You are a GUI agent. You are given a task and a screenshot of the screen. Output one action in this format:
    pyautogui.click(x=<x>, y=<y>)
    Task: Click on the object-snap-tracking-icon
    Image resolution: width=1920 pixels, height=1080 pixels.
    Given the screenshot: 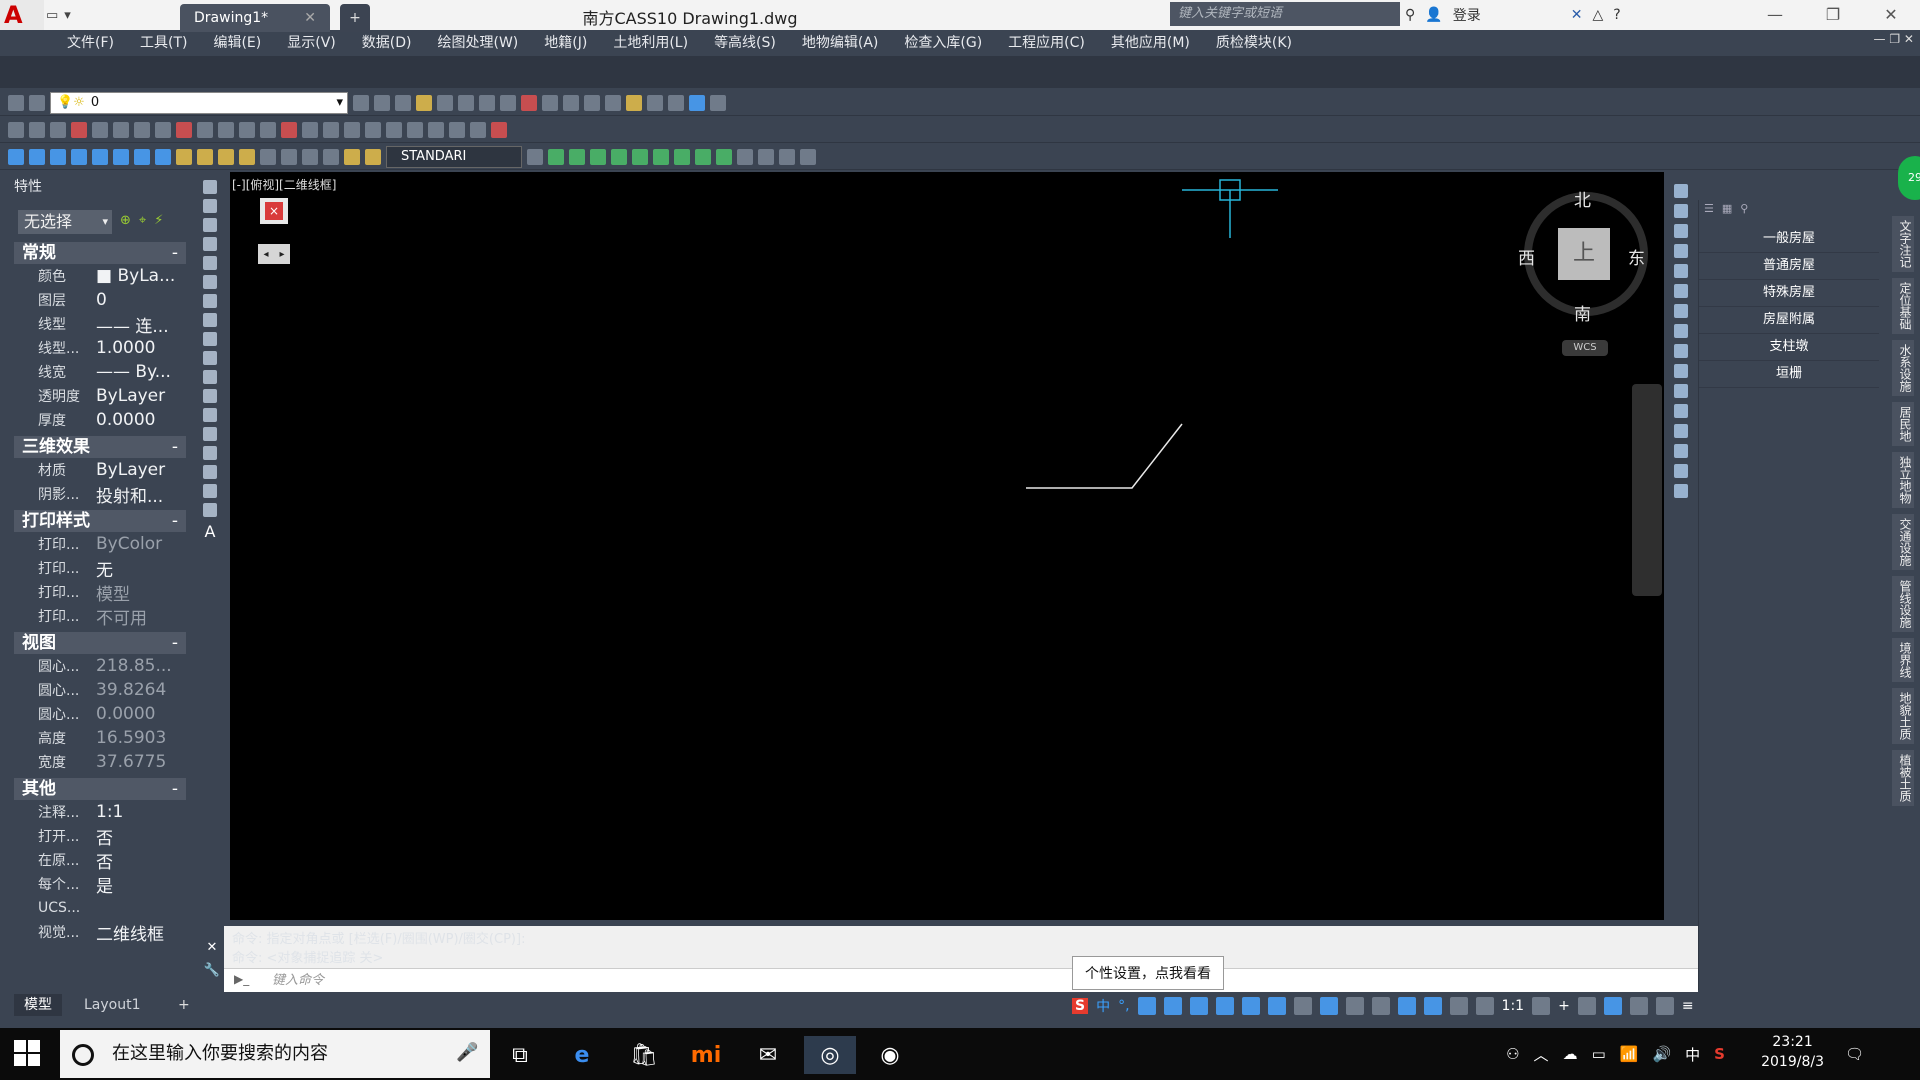 What is the action you would take?
    pyautogui.click(x=1380, y=1006)
    